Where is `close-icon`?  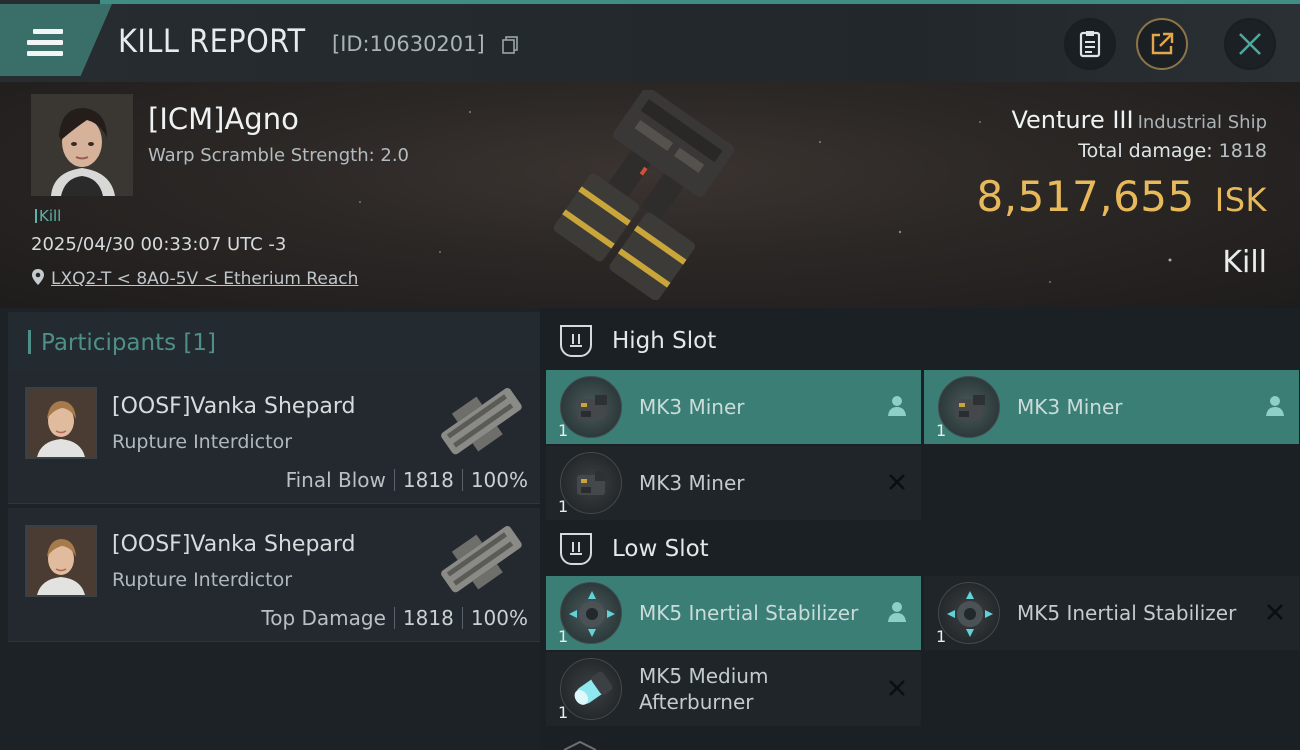
close-icon is located at coordinates (1250, 44).